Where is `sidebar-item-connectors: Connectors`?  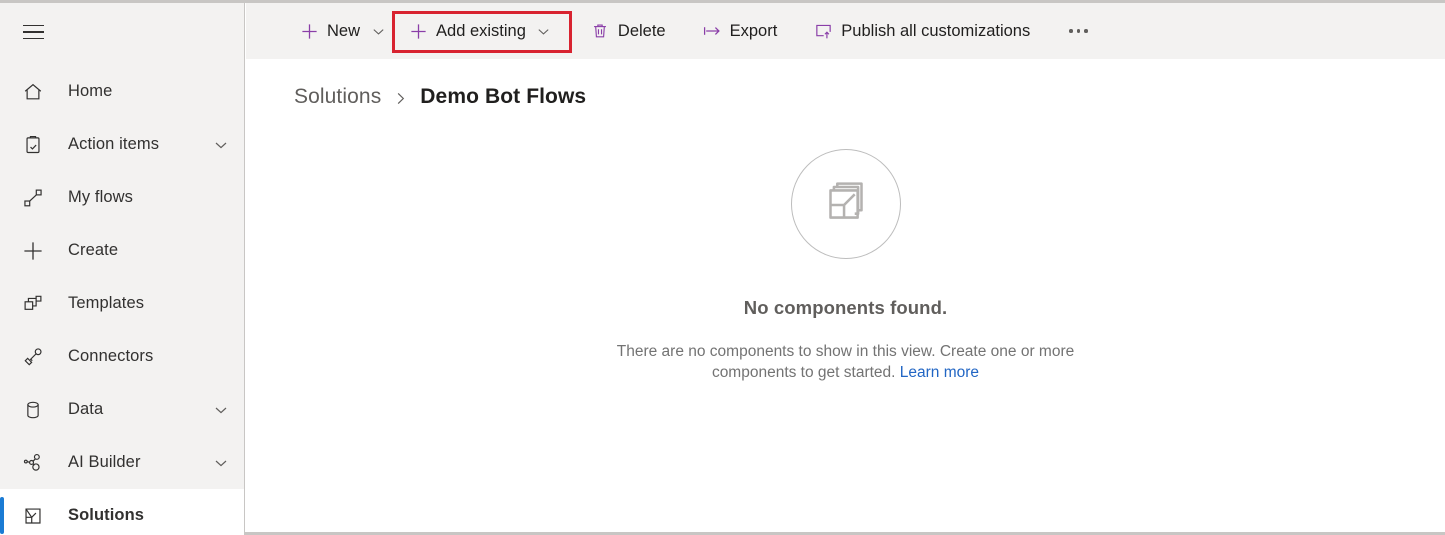
sidebar-item-connectors: Connectors is located at coordinates (122, 356).